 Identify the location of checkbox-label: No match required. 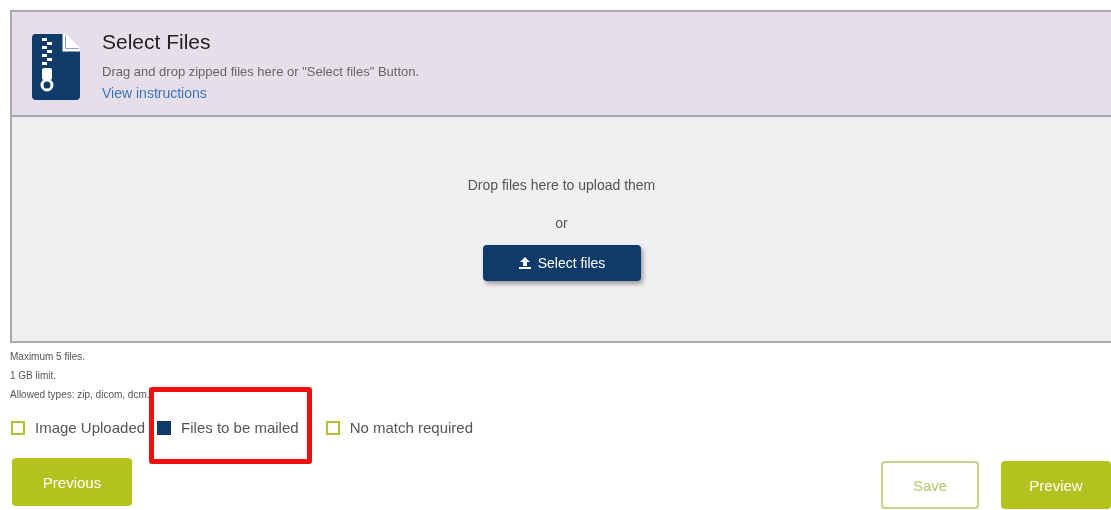
(411, 427).